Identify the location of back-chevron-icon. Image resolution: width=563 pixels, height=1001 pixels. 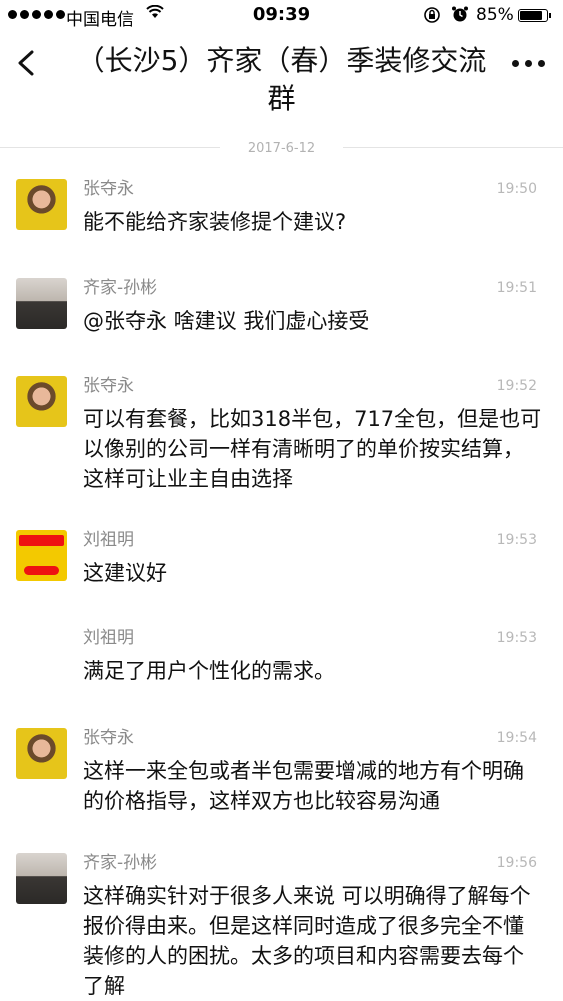
(27, 63).